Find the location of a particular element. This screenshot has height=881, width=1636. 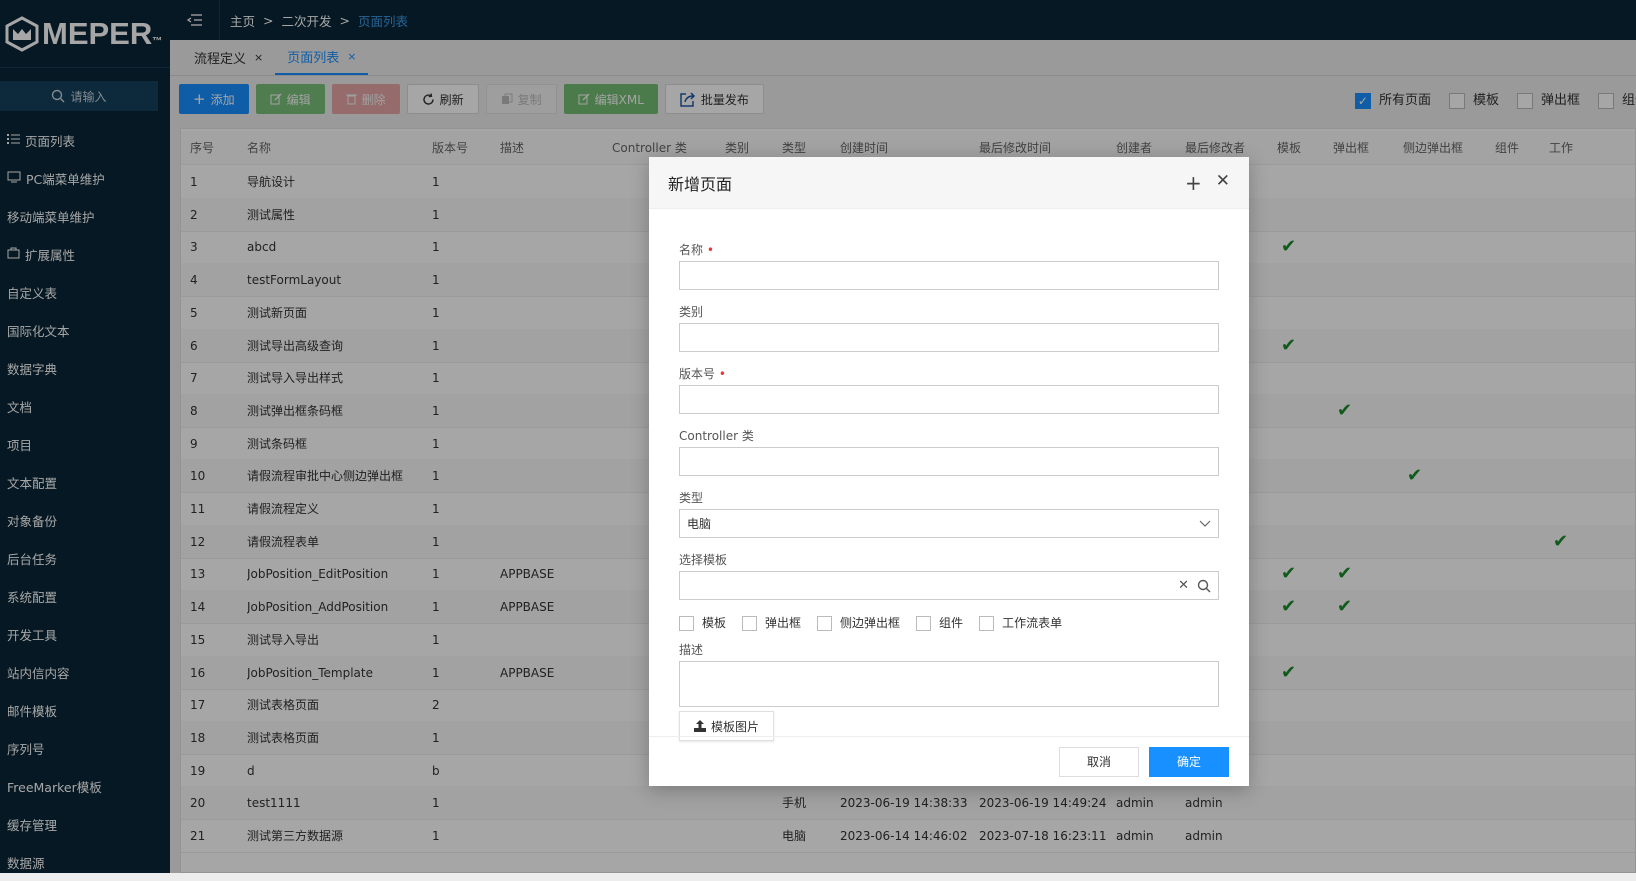

type-label: 类型 is located at coordinates (691, 498).